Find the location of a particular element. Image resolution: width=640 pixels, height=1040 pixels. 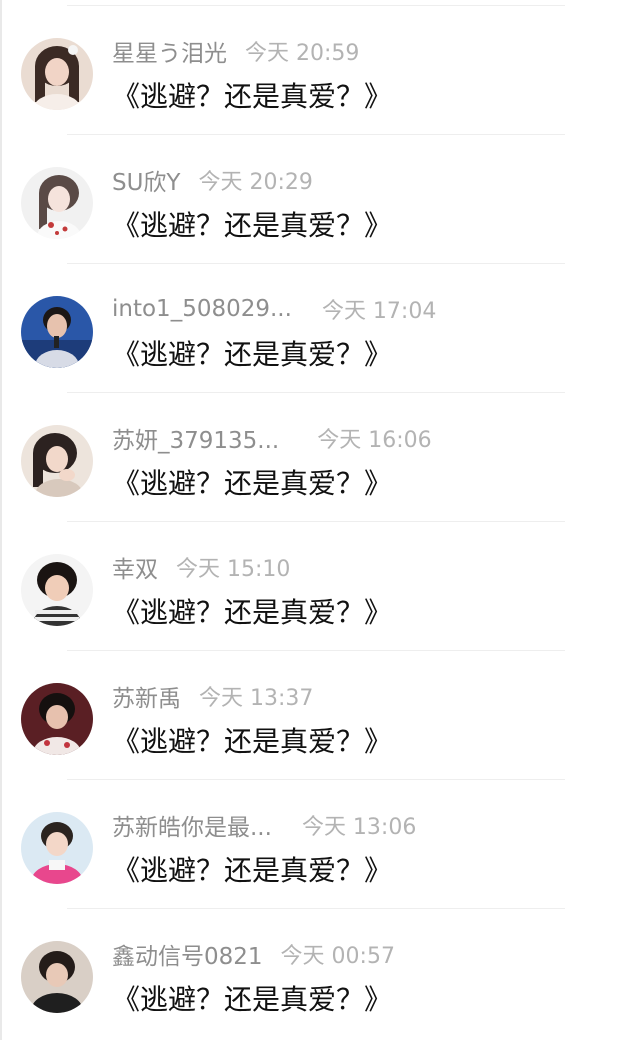

comment-meta: 幸双 今天 15:10 is located at coordinates (201, 567).